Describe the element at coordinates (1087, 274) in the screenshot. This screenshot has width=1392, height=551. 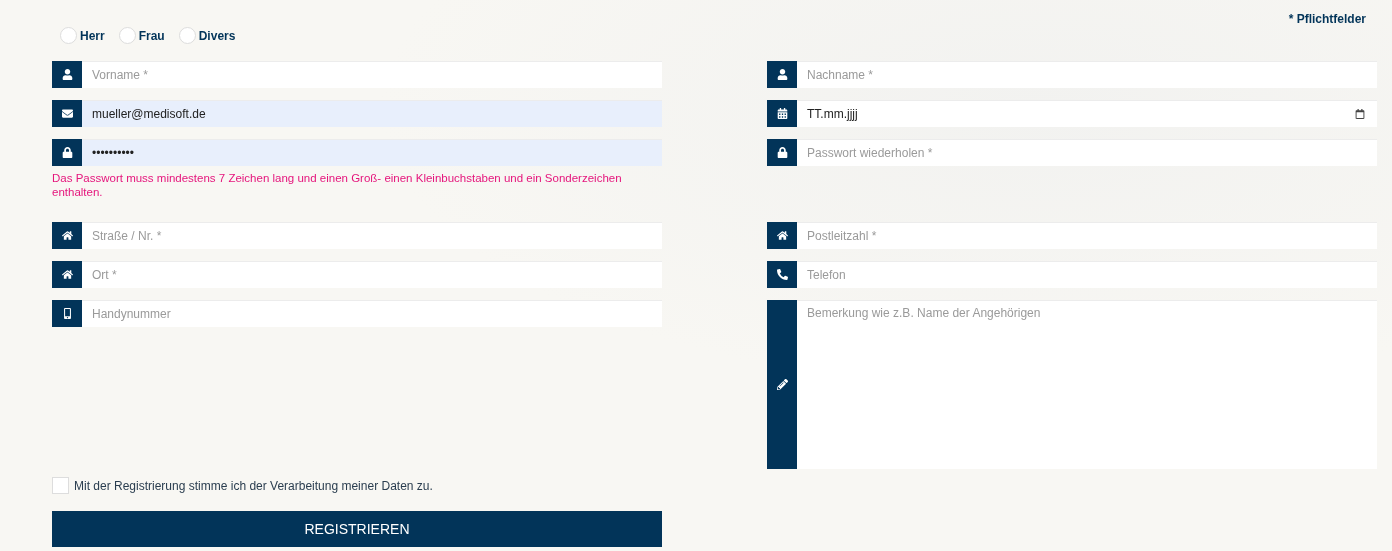
I see `phone-field: Telefon` at that location.